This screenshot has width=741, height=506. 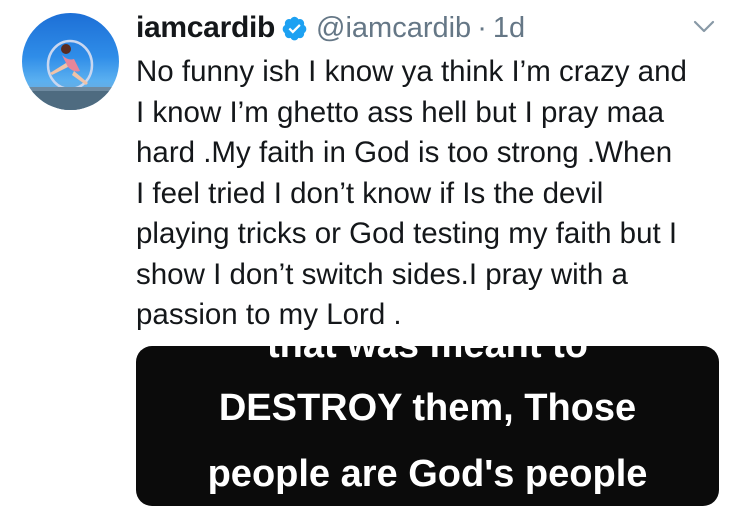 What do you see at coordinates (205, 28) in the screenshot?
I see `display-name: iamcardib` at bounding box center [205, 28].